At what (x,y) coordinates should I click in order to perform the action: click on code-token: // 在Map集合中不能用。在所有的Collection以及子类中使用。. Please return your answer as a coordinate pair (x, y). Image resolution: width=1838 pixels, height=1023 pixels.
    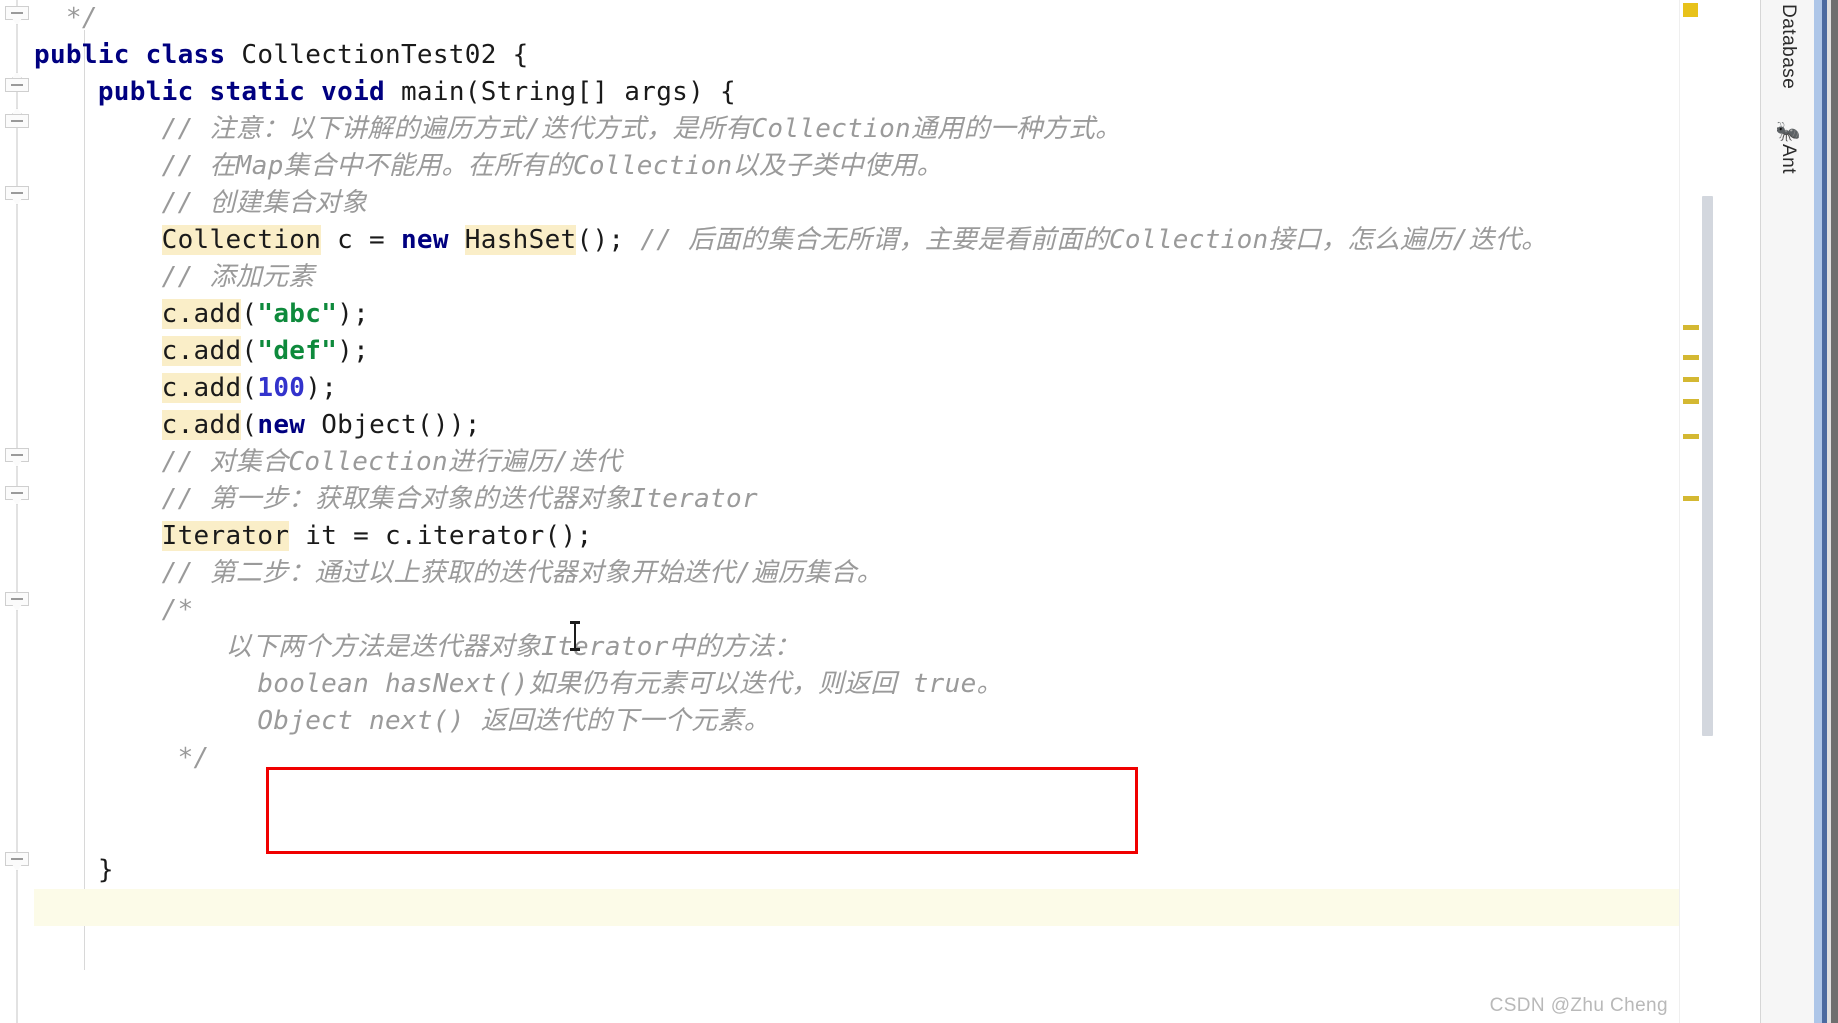
    Looking at the image, I should click on (488, 166).